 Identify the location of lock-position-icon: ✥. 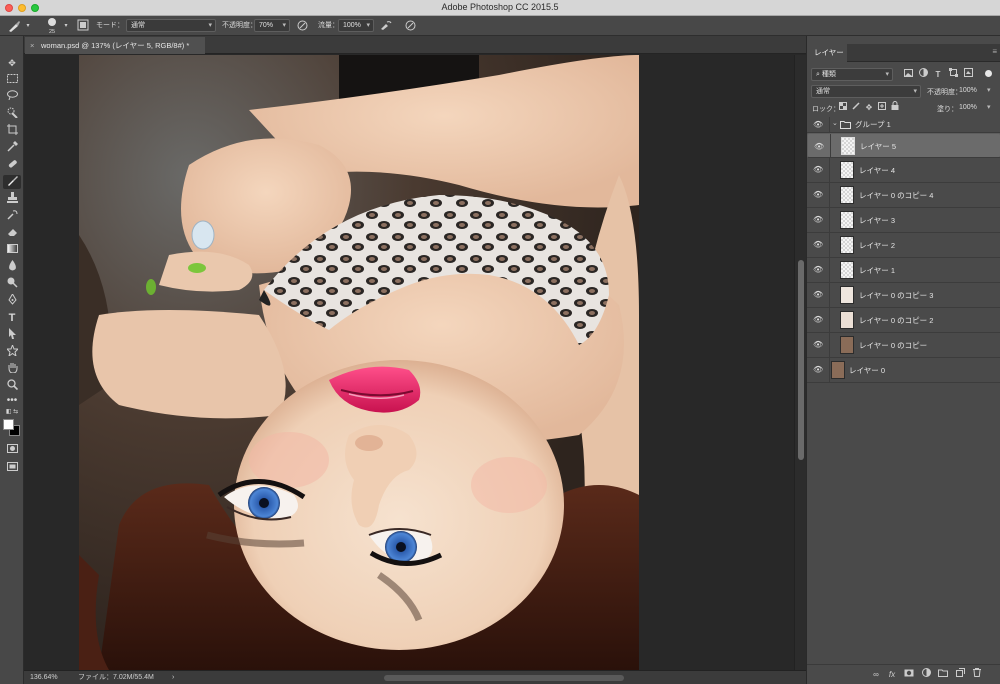
(869, 108).